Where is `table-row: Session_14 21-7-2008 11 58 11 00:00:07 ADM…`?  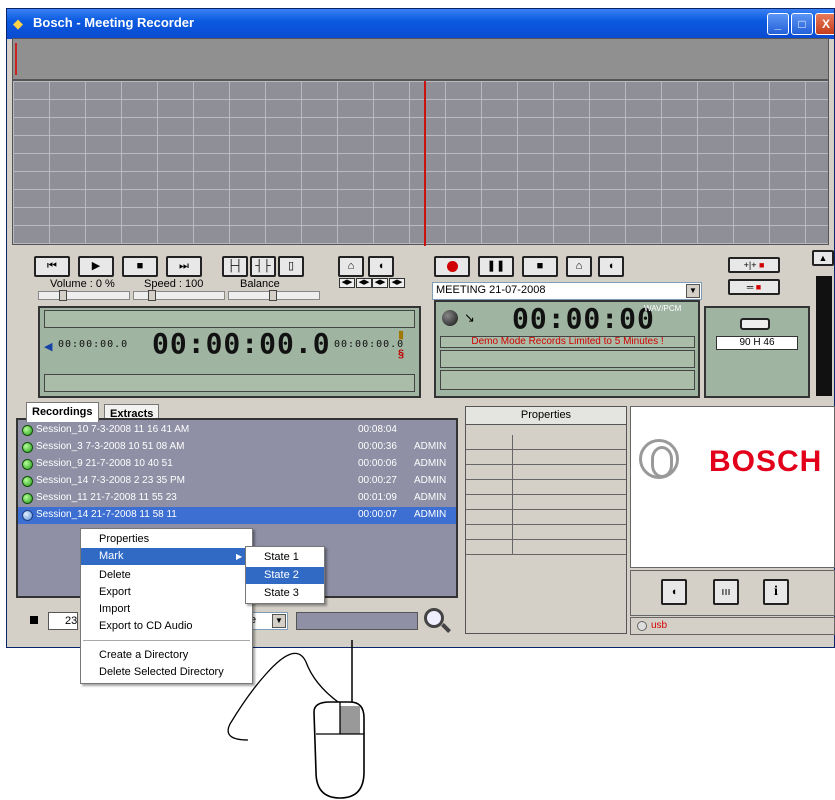 table-row: Session_14 21-7-2008 11 58 11 00:00:07 ADM… is located at coordinates (237, 515).